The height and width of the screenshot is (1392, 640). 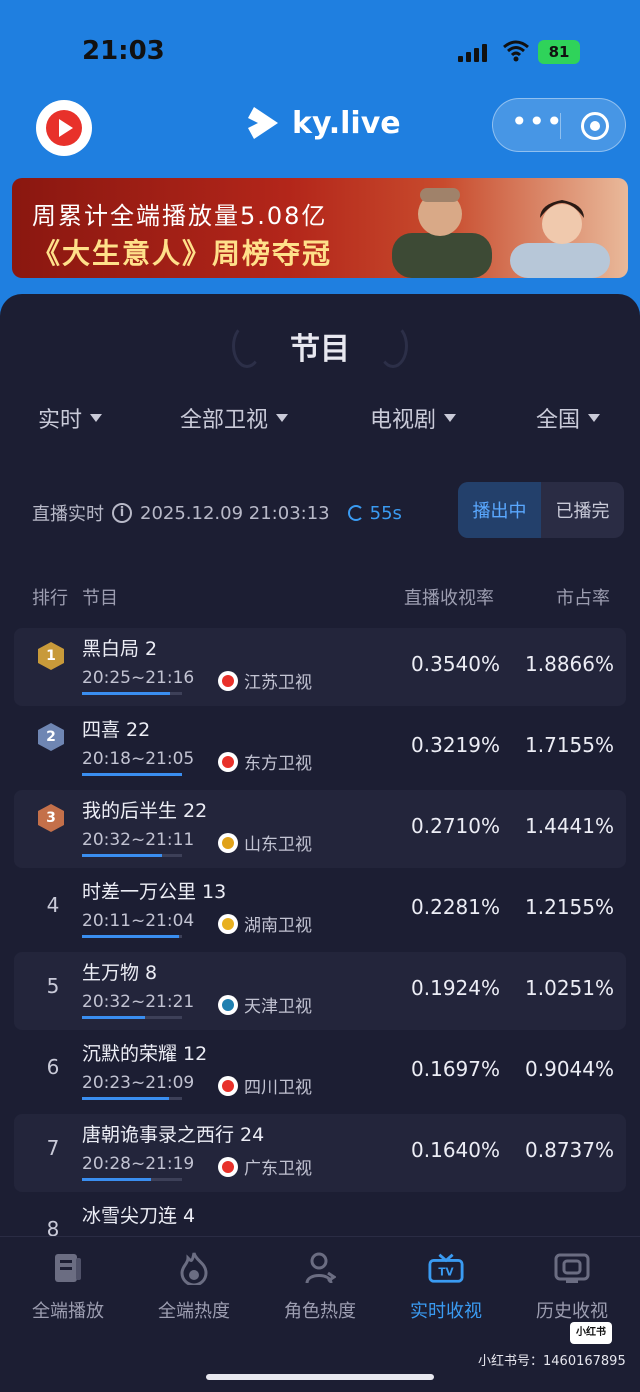 What do you see at coordinates (320, 1215) in the screenshot?
I see `table-row: 8 冰雪尖刀连 4` at bounding box center [320, 1215].